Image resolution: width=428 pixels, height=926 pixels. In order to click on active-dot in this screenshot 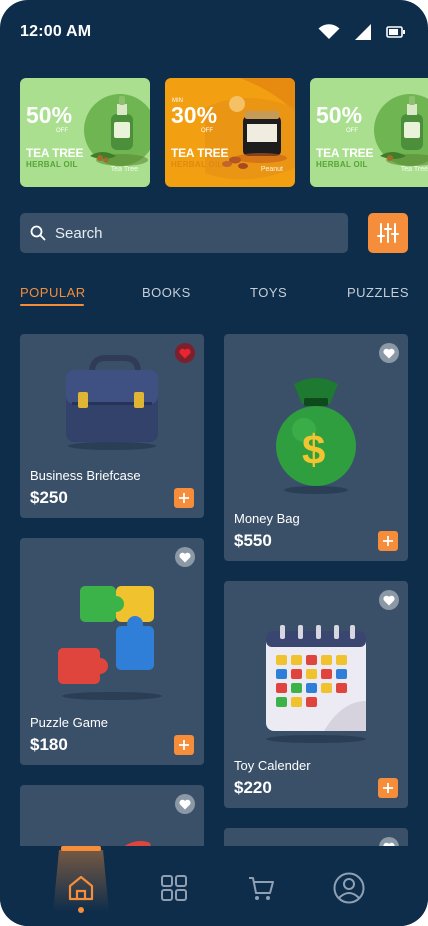, I will do `click(81, 910)`.